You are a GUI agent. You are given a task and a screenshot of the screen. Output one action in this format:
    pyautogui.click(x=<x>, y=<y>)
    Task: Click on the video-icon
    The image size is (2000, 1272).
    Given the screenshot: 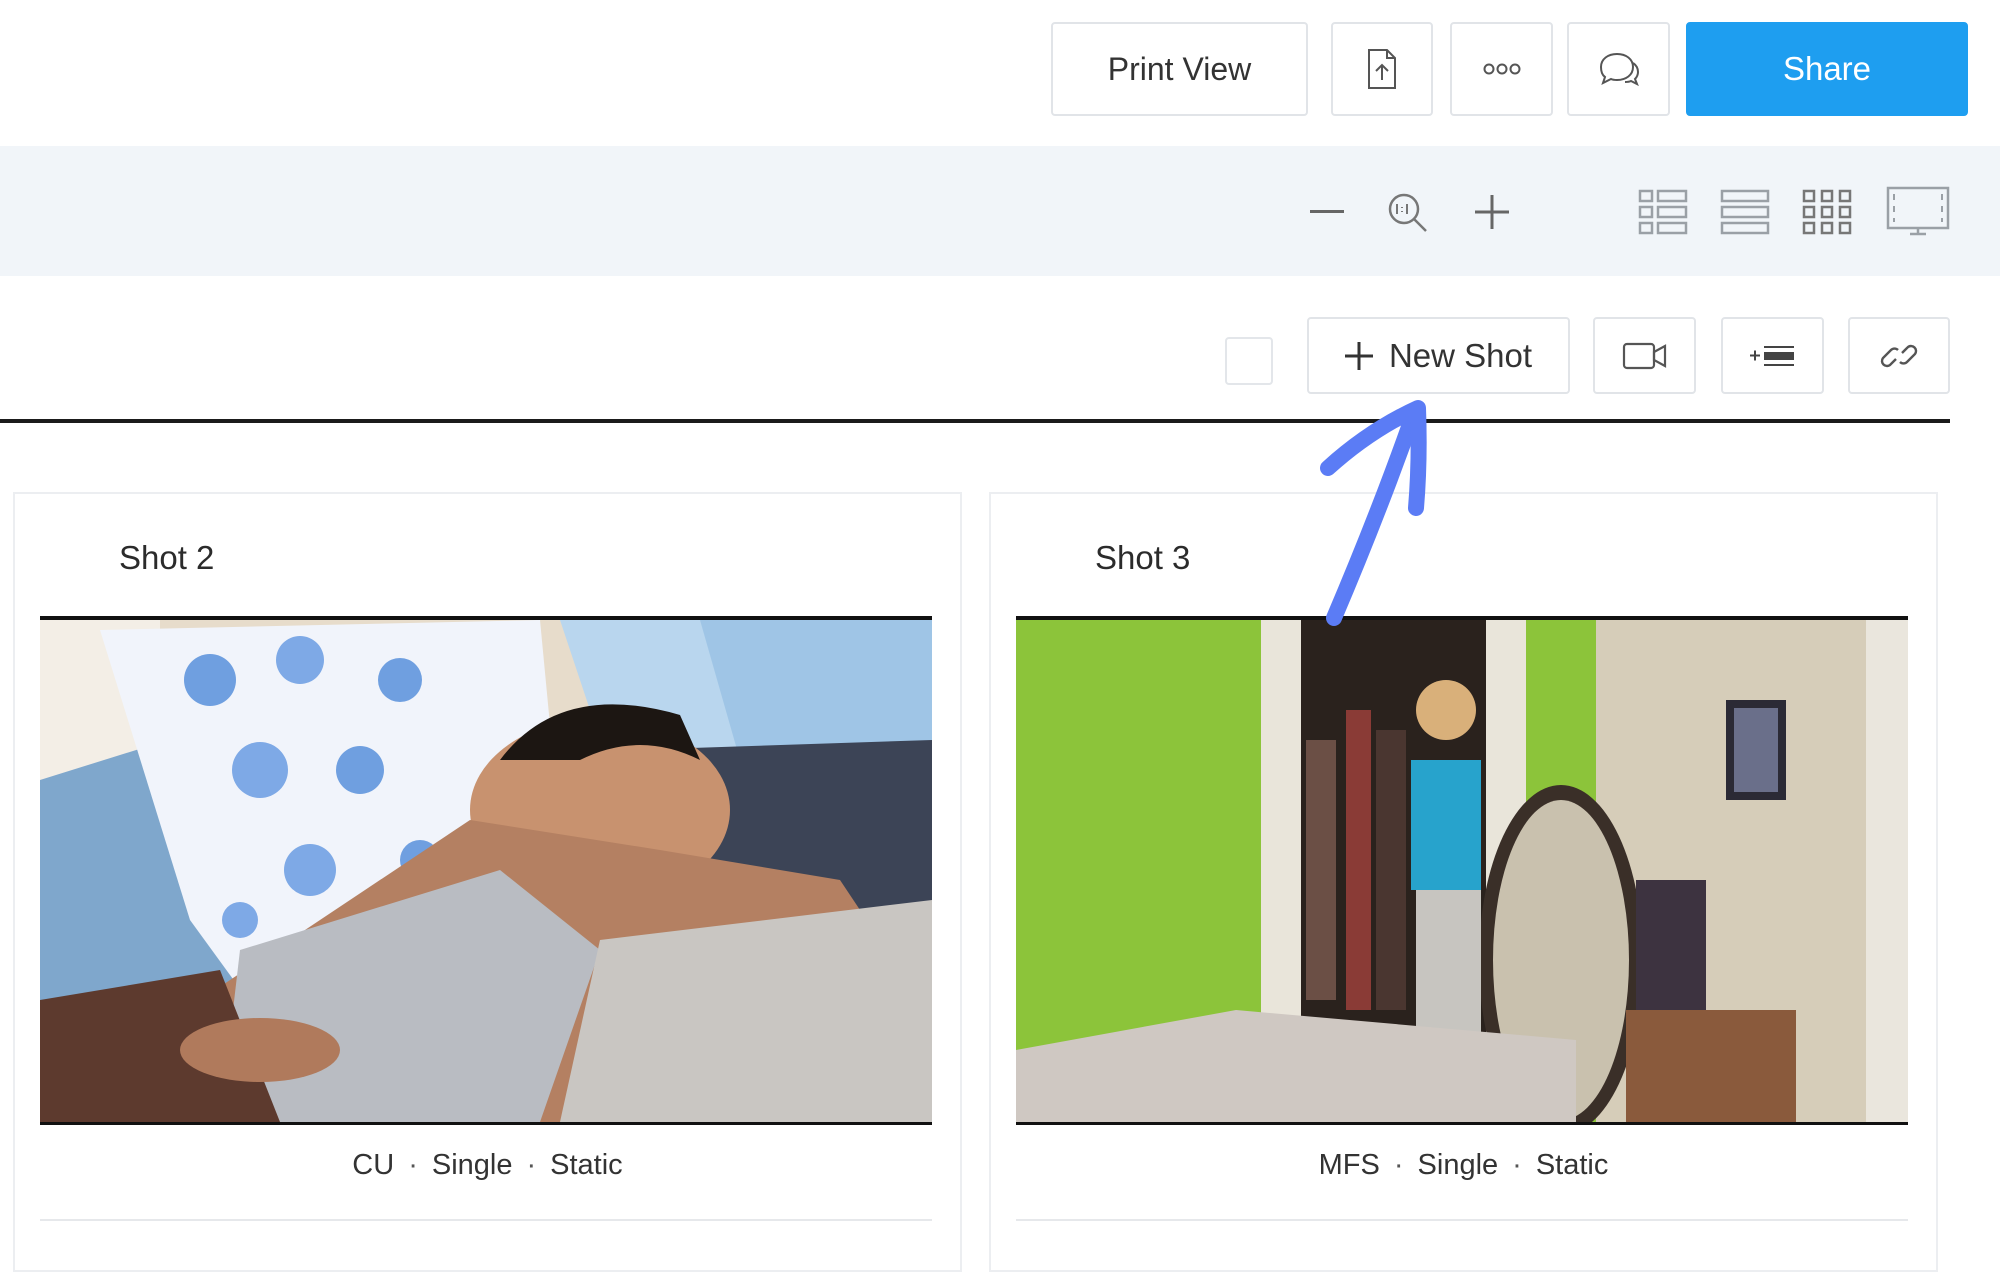 What is the action you would take?
    pyautogui.click(x=1645, y=356)
    